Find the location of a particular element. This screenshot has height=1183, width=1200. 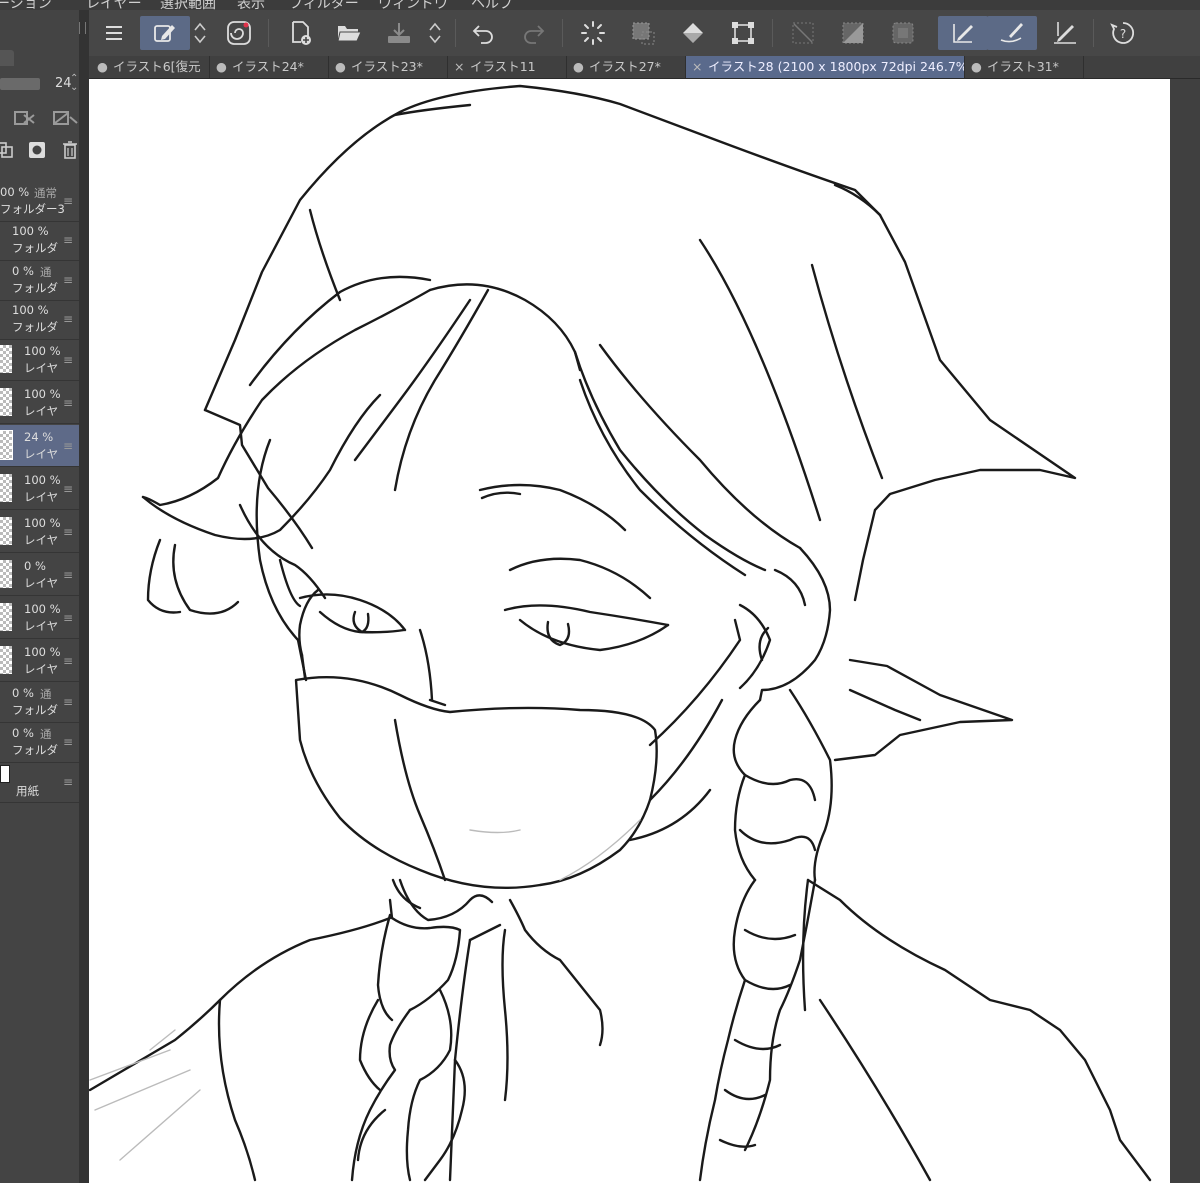

help-icon: ? is located at coordinates (1123, 33).